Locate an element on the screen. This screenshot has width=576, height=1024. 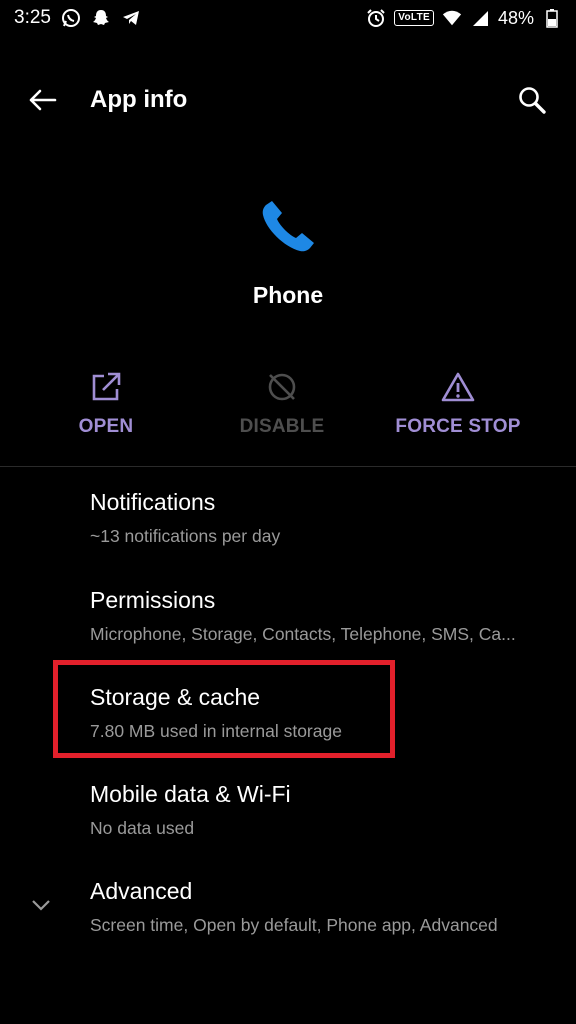
warning-icon is located at coordinates (458, 387).